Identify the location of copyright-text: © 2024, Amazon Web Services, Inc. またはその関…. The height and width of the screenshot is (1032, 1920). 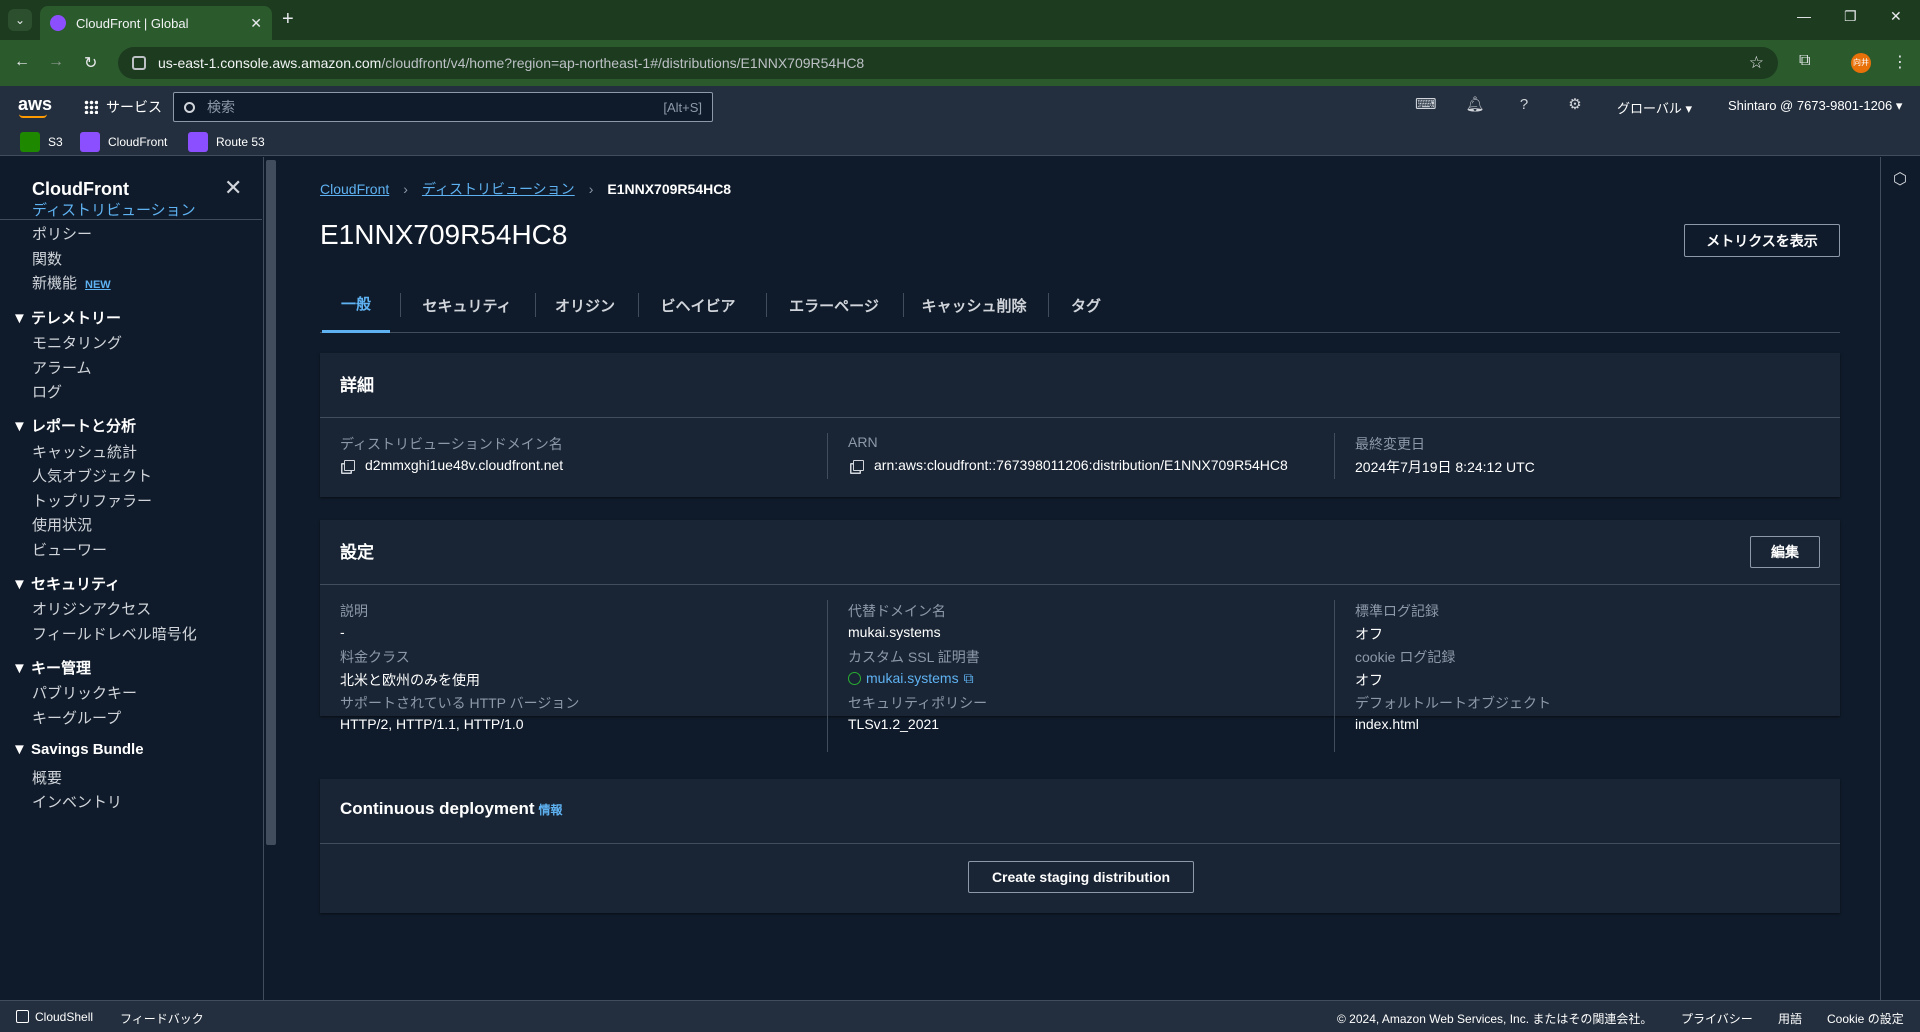
(1495, 1019).